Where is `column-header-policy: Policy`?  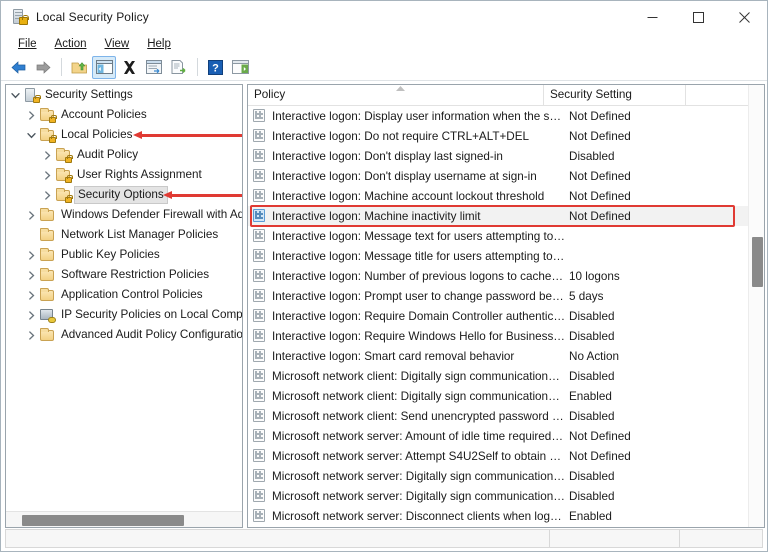 column-header-policy: Policy is located at coordinates (396, 95).